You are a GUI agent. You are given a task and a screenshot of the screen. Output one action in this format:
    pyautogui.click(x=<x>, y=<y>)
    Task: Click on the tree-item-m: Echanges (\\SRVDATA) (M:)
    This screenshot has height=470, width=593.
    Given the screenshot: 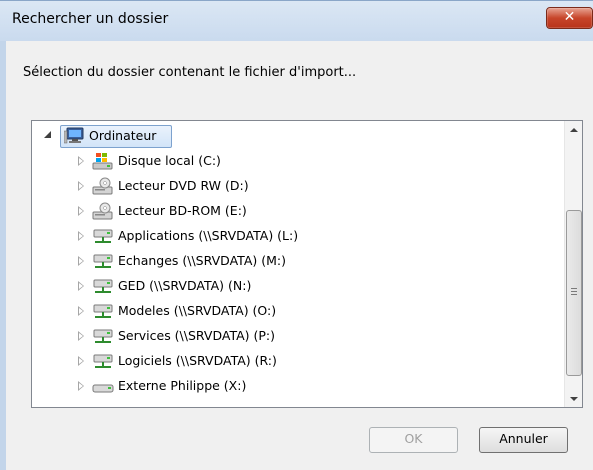 What is the action you would take?
    pyautogui.click(x=297, y=262)
    